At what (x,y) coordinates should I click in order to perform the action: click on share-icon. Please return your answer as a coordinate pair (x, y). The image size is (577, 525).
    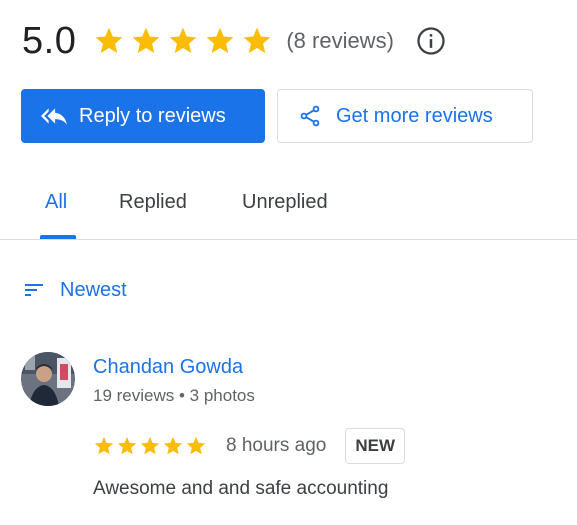
    Looking at the image, I should click on (310, 116).